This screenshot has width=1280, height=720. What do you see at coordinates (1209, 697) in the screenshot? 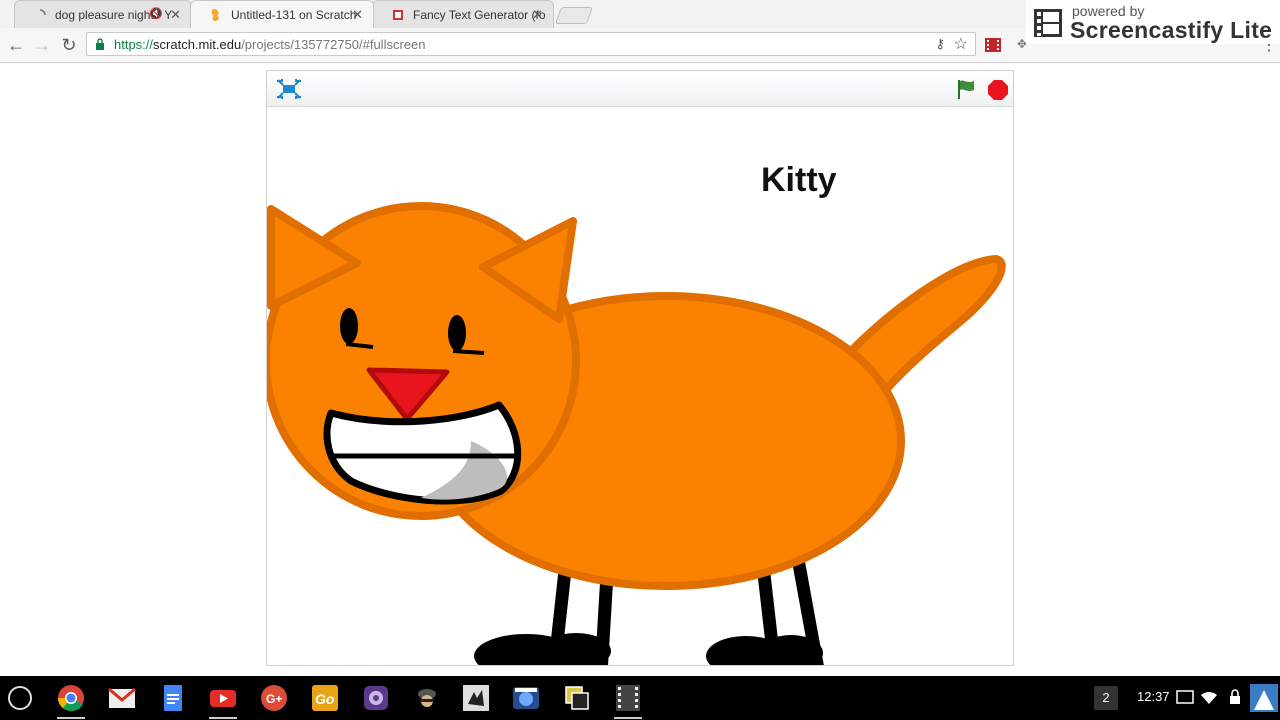
I see `wifi-icon` at bounding box center [1209, 697].